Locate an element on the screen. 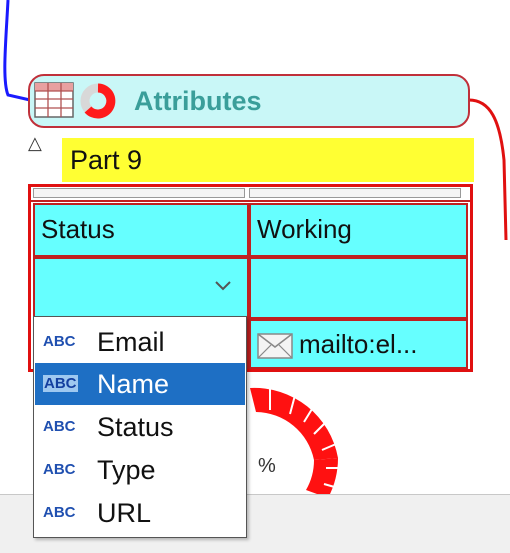  collapse-toggle: △ is located at coordinates (35, 143).